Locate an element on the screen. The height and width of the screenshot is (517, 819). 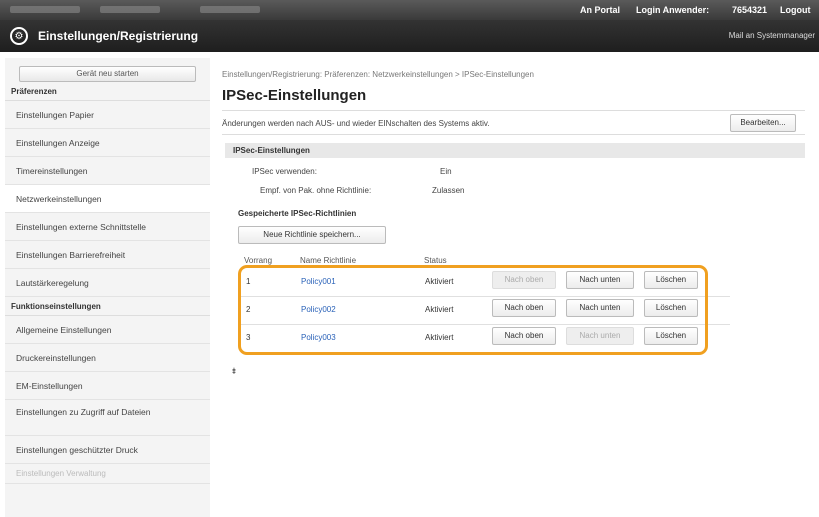
recv-policy-label: Empf. von Pak. ohne Richtlinie: is located at coordinates (316, 190).